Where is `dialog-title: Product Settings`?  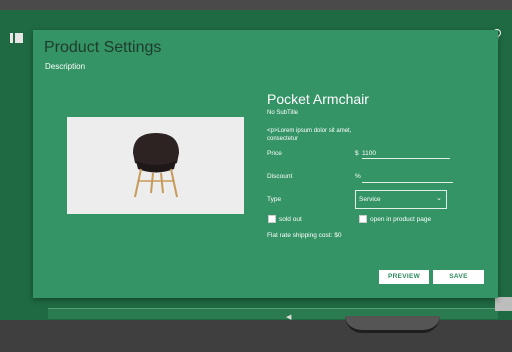
dialog-title: Product Settings is located at coordinates (103, 47).